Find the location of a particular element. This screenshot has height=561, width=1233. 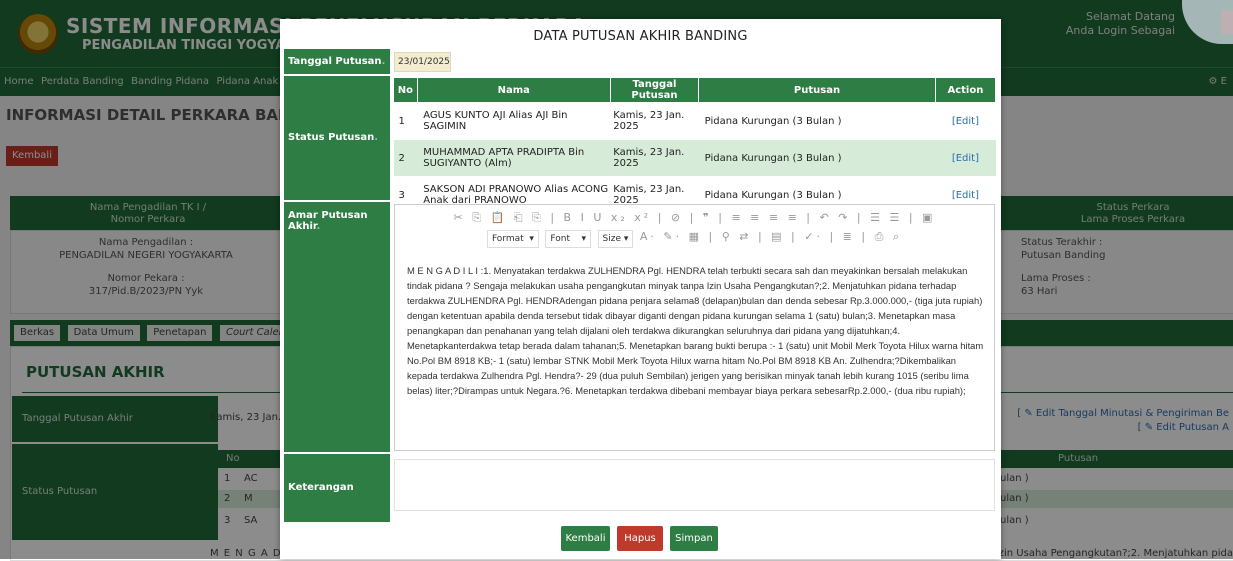

label-tanggal-putusan: Tanggal Putusan. is located at coordinates (337, 61).